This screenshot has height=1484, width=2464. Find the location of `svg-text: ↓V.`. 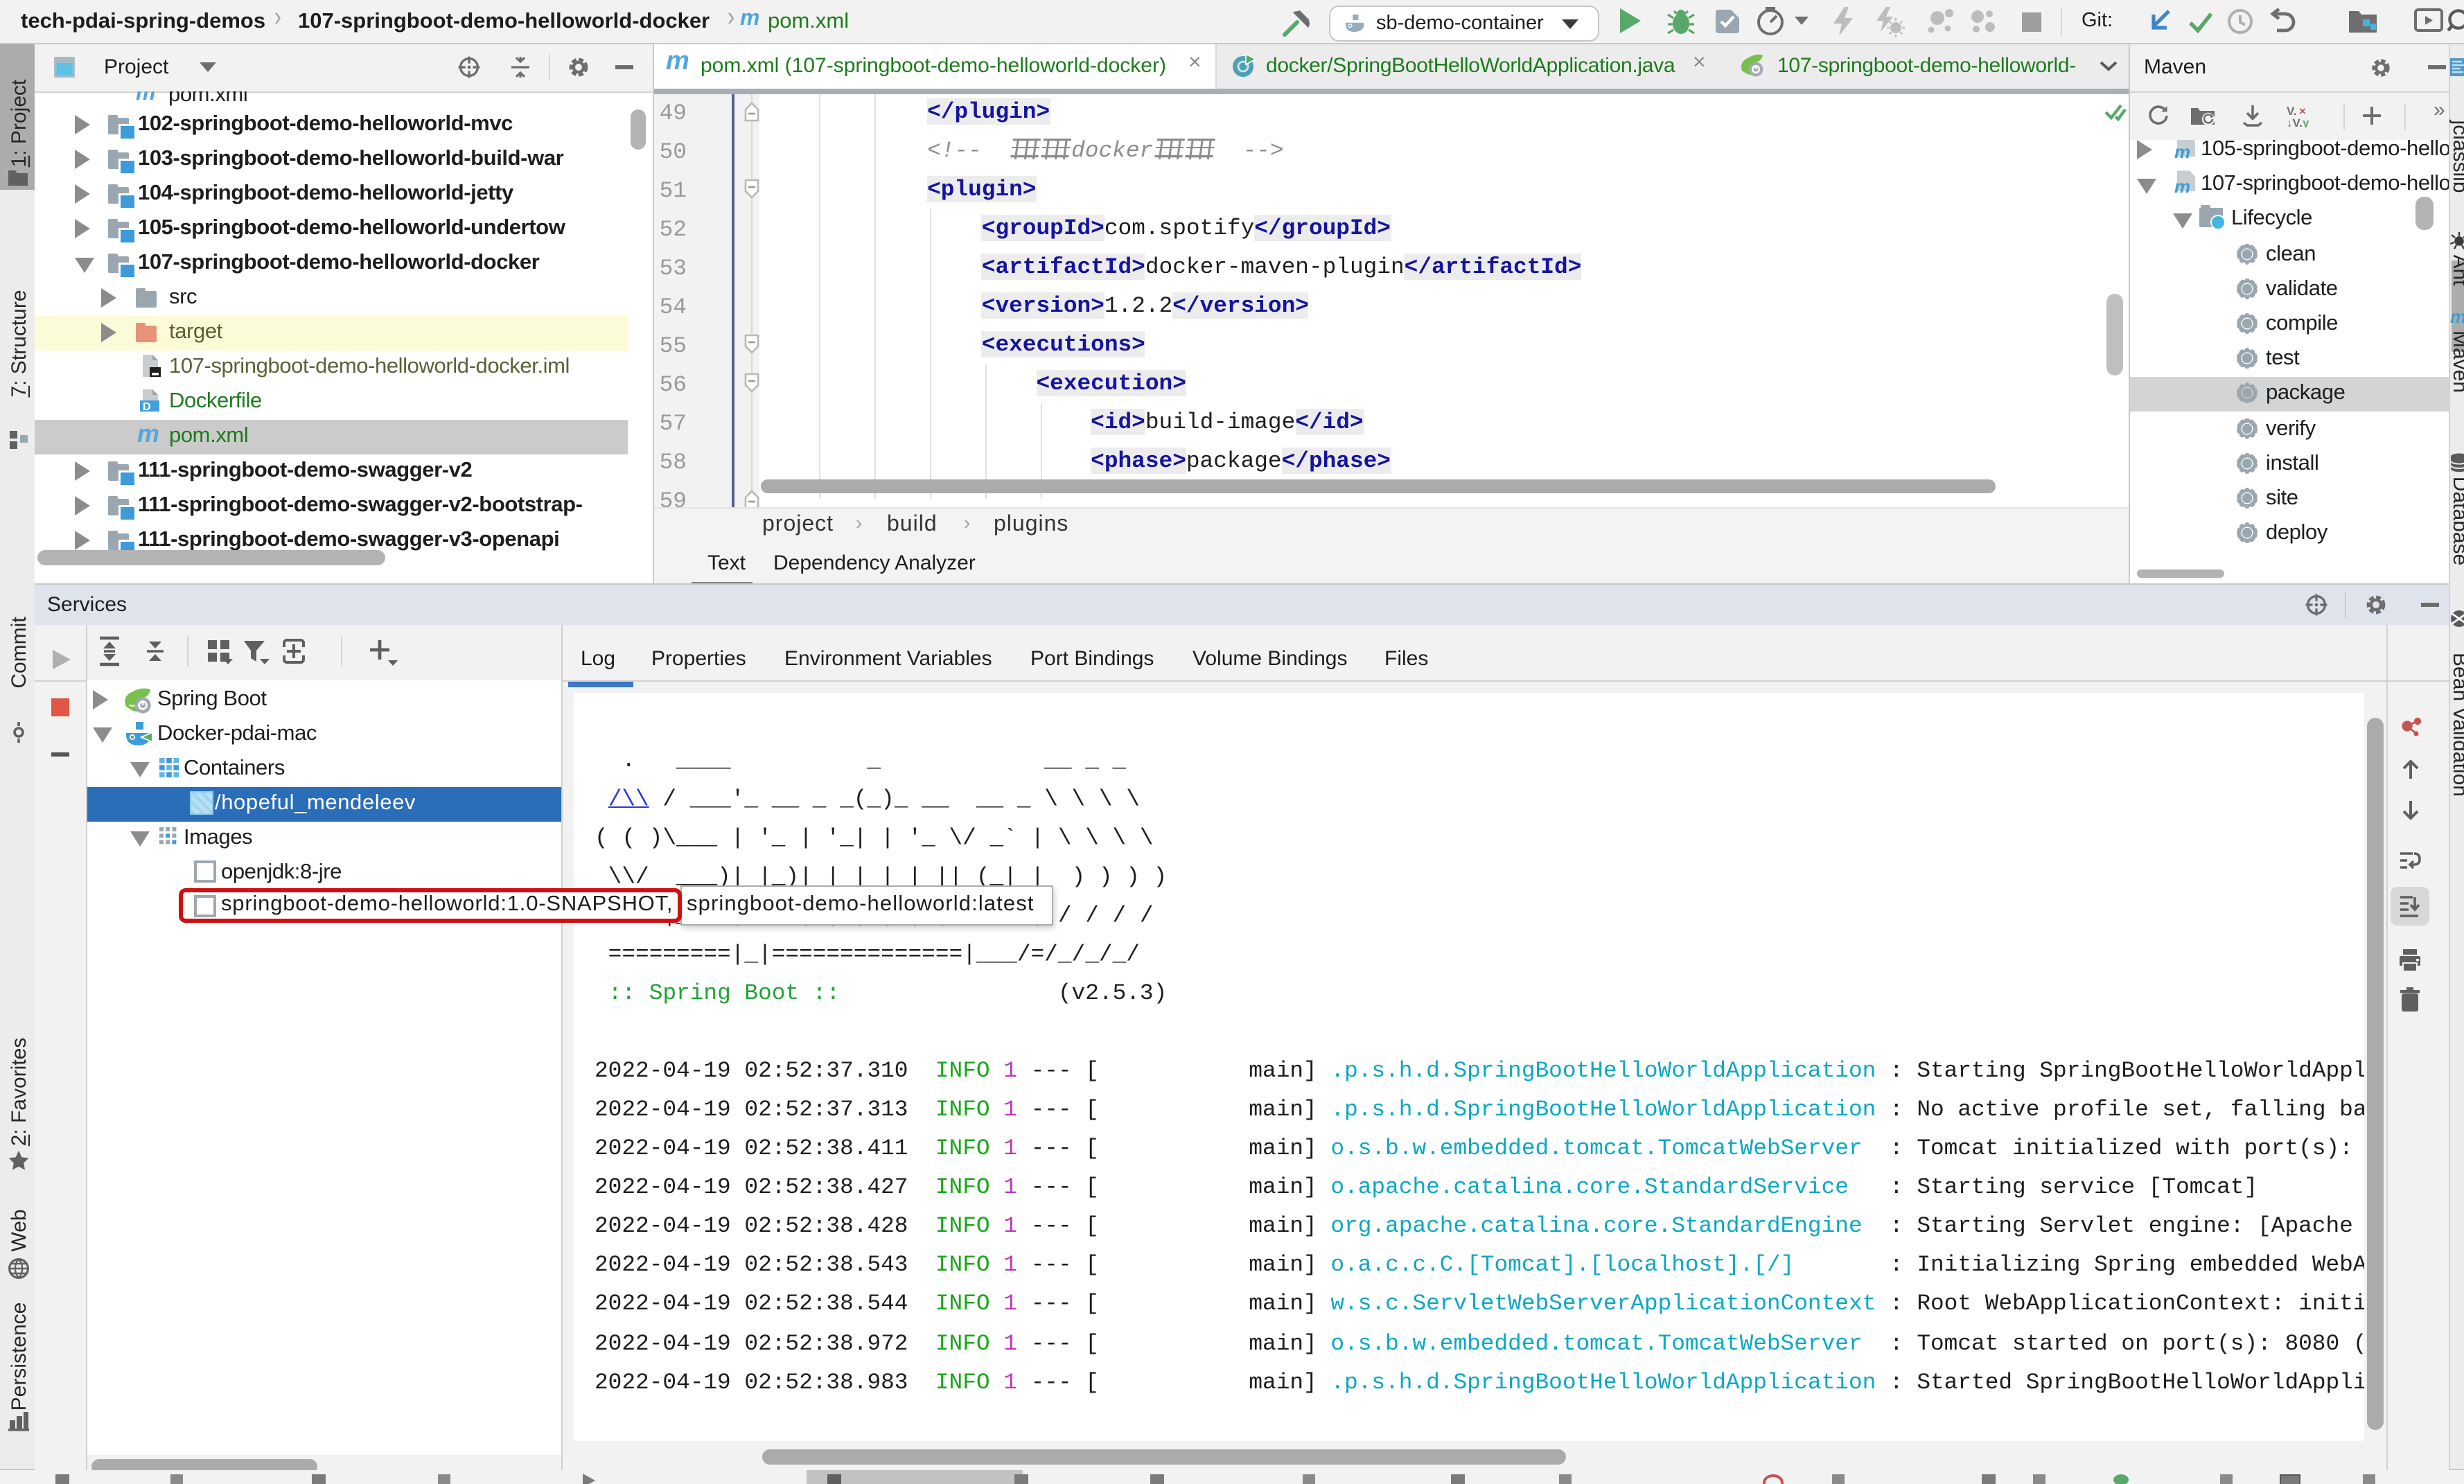

svg-text: ↓V. is located at coordinates (2295, 121).